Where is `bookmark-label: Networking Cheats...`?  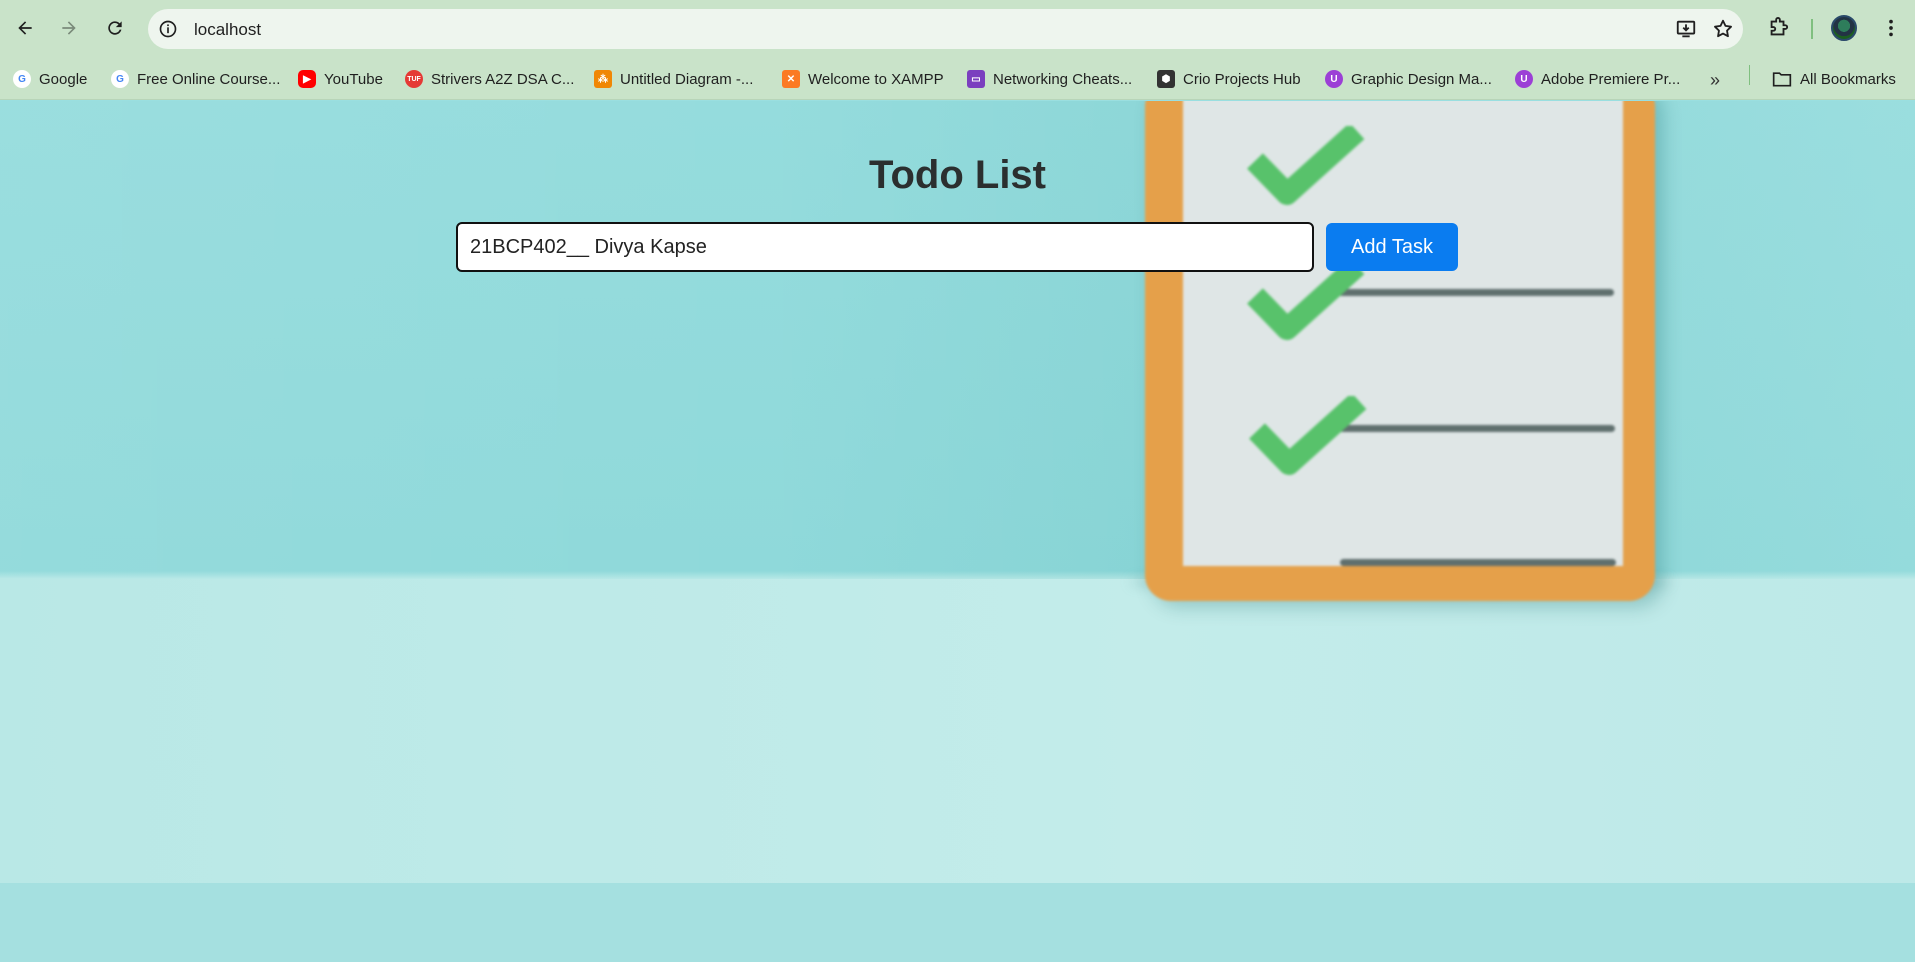 bookmark-label: Networking Cheats... is located at coordinates (1063, 79).